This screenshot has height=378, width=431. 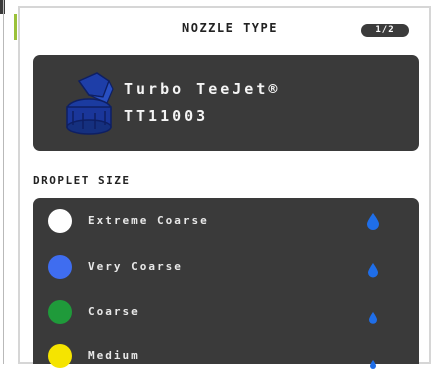 What do you see at coordinates (230, 28) in the screenshot?
I see `page-title: NOZZLE TYPE` at bounding box center [230, 28].